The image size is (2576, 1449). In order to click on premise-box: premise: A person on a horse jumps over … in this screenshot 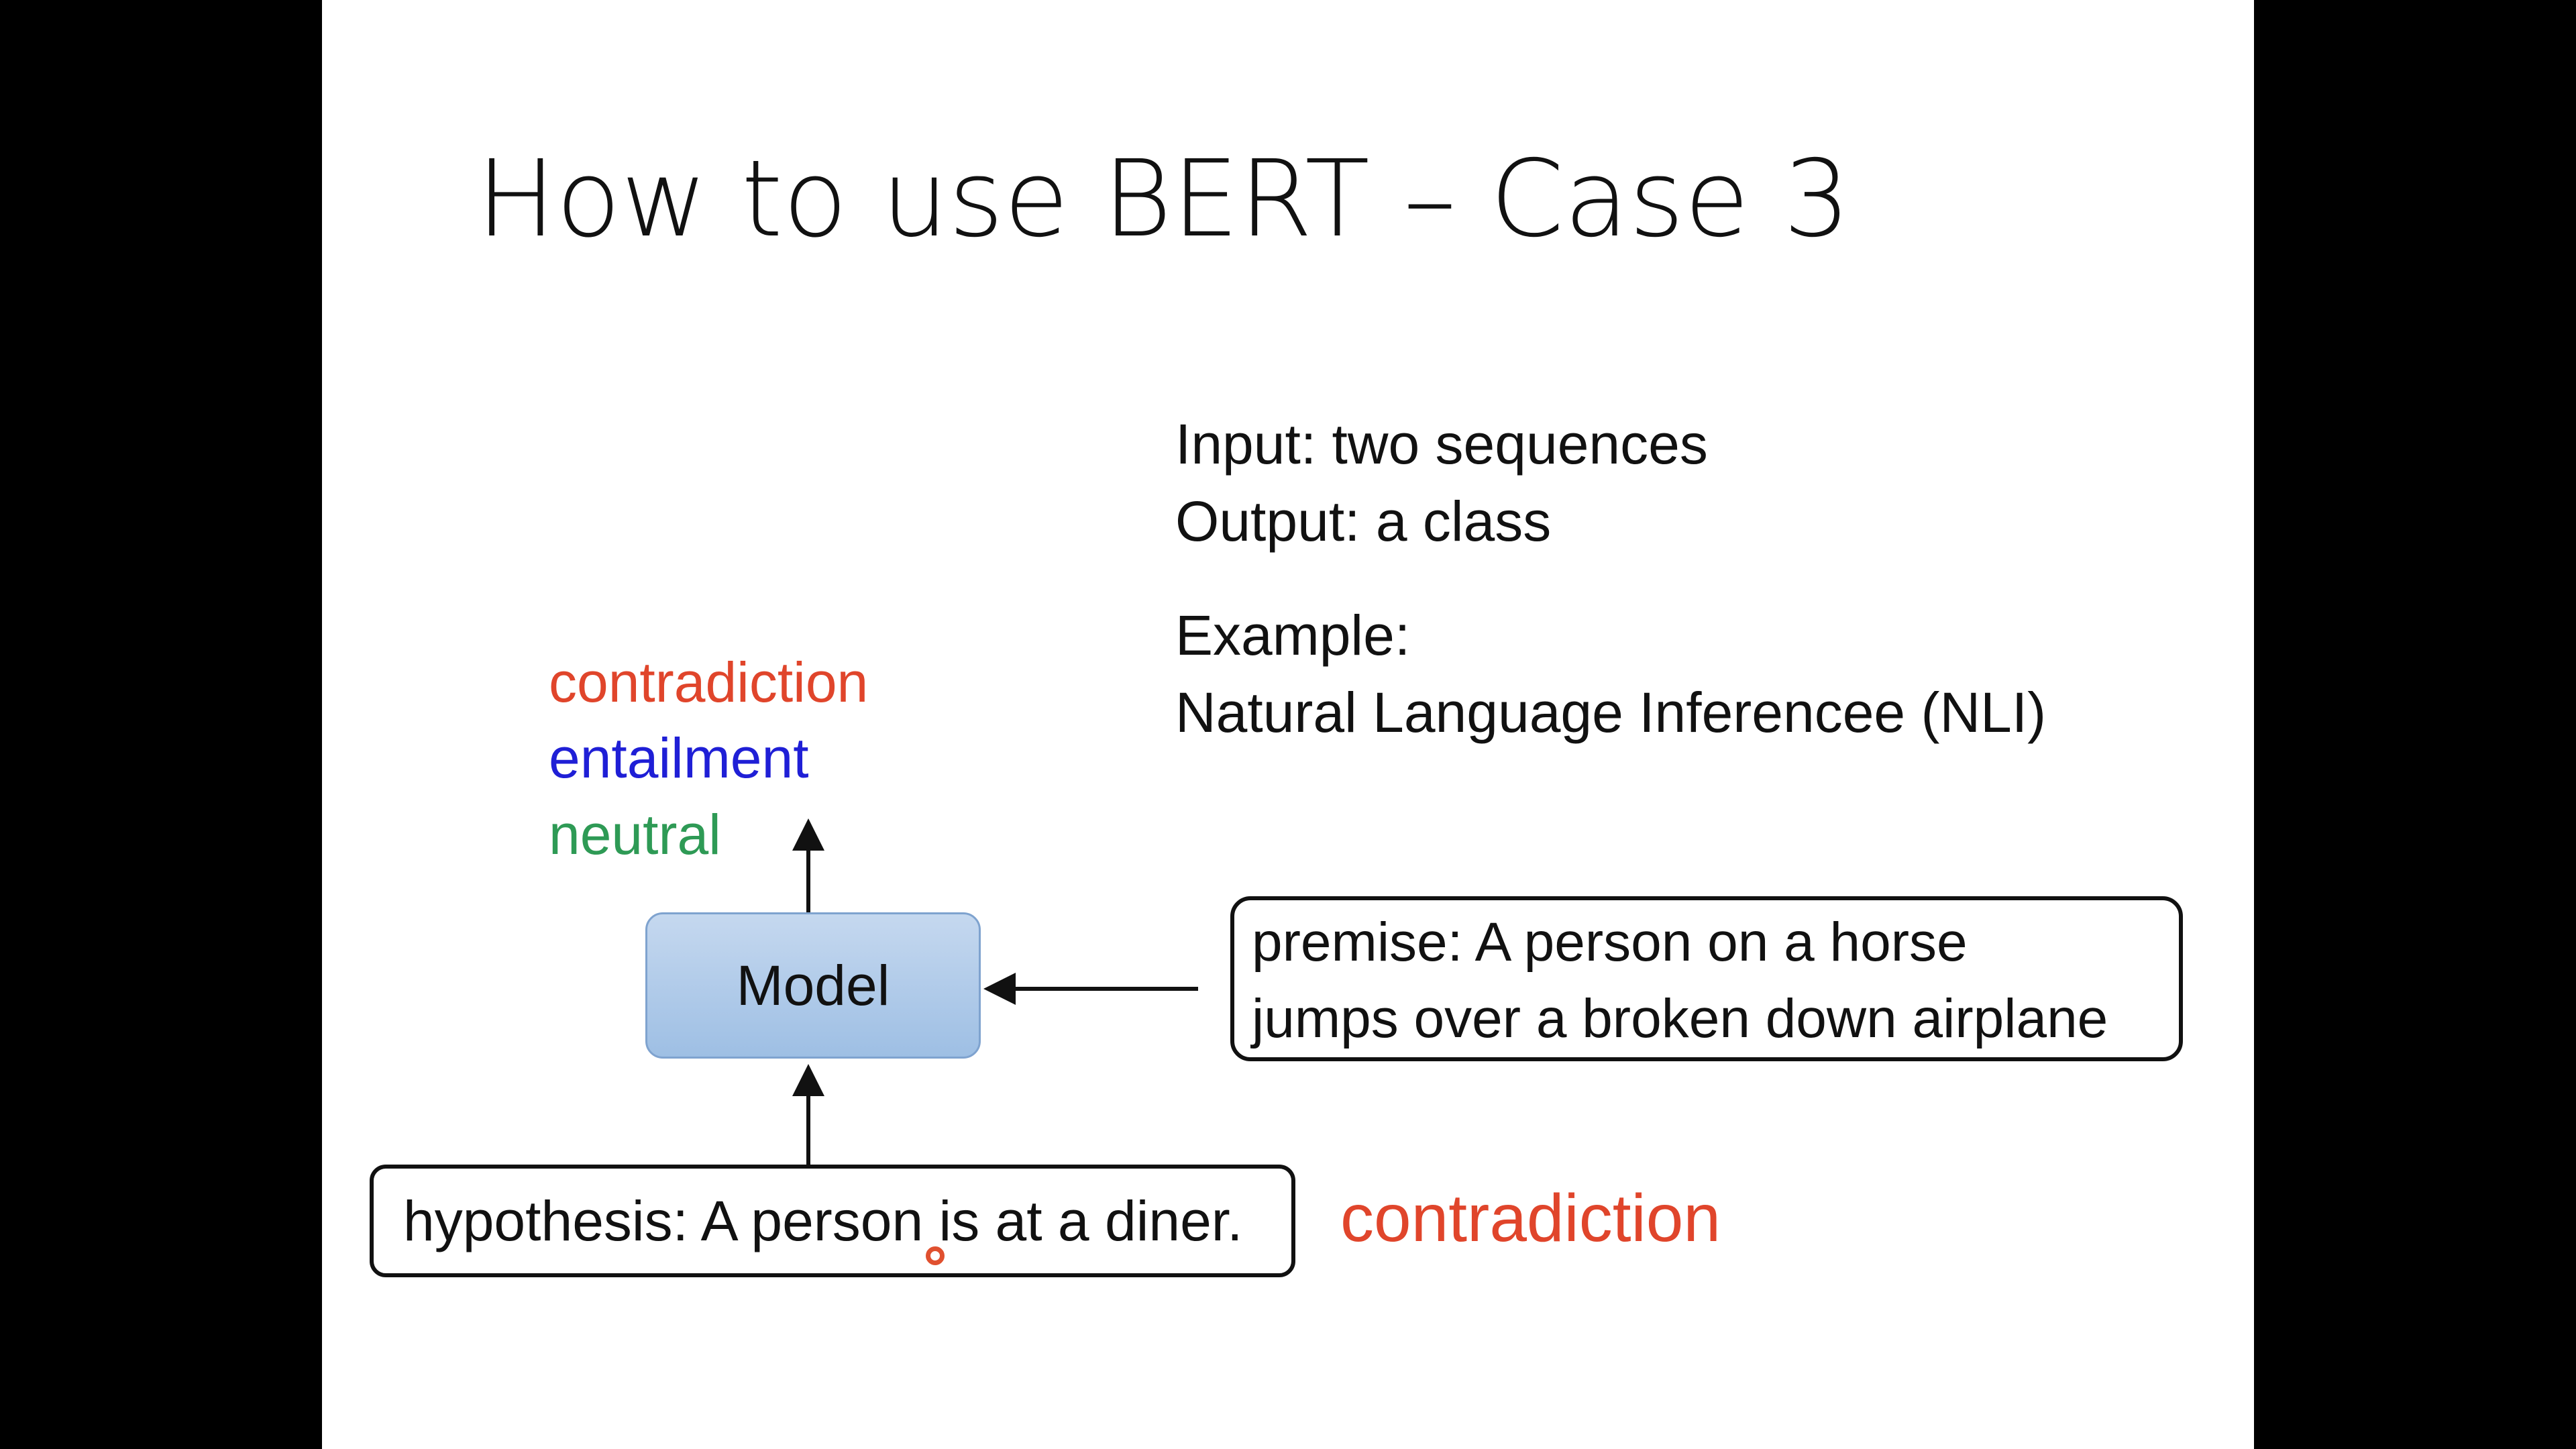, I will do `click(1706, 978)`.